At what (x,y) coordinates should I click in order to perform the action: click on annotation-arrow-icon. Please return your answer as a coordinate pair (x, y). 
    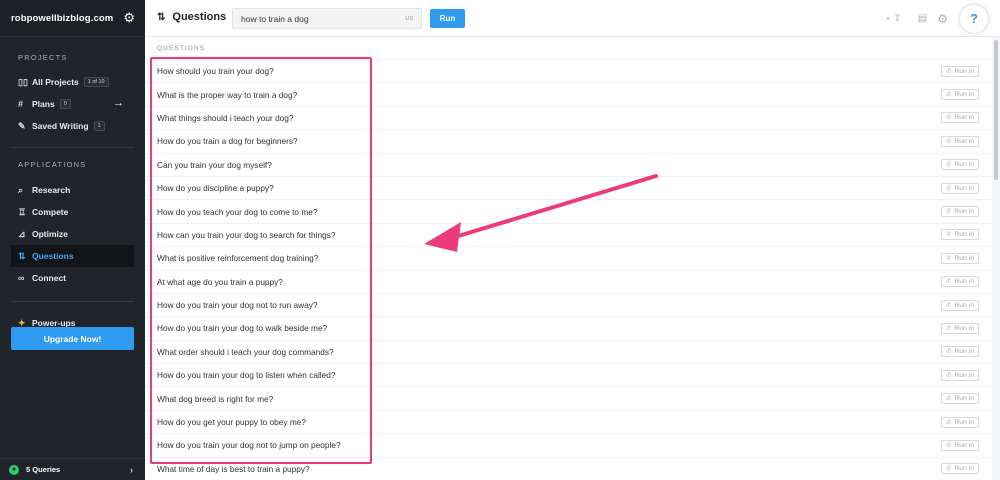
    Looking at the image, I should click on (541, 213).